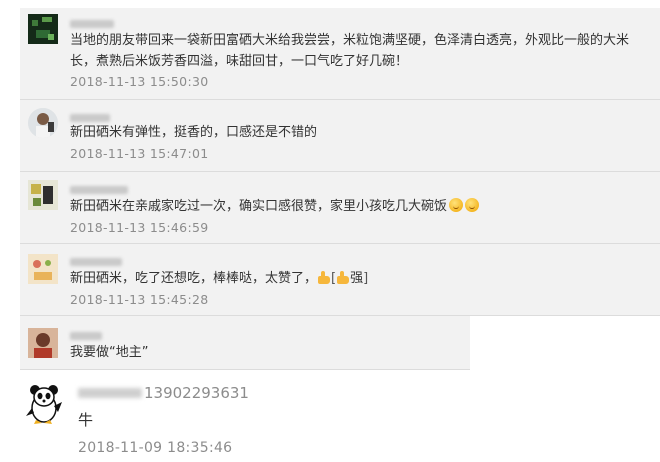  I want to click on comment-body: 新田硒米，吃了还想吃，棒棒哒，太赞了，, so click(194, 278).